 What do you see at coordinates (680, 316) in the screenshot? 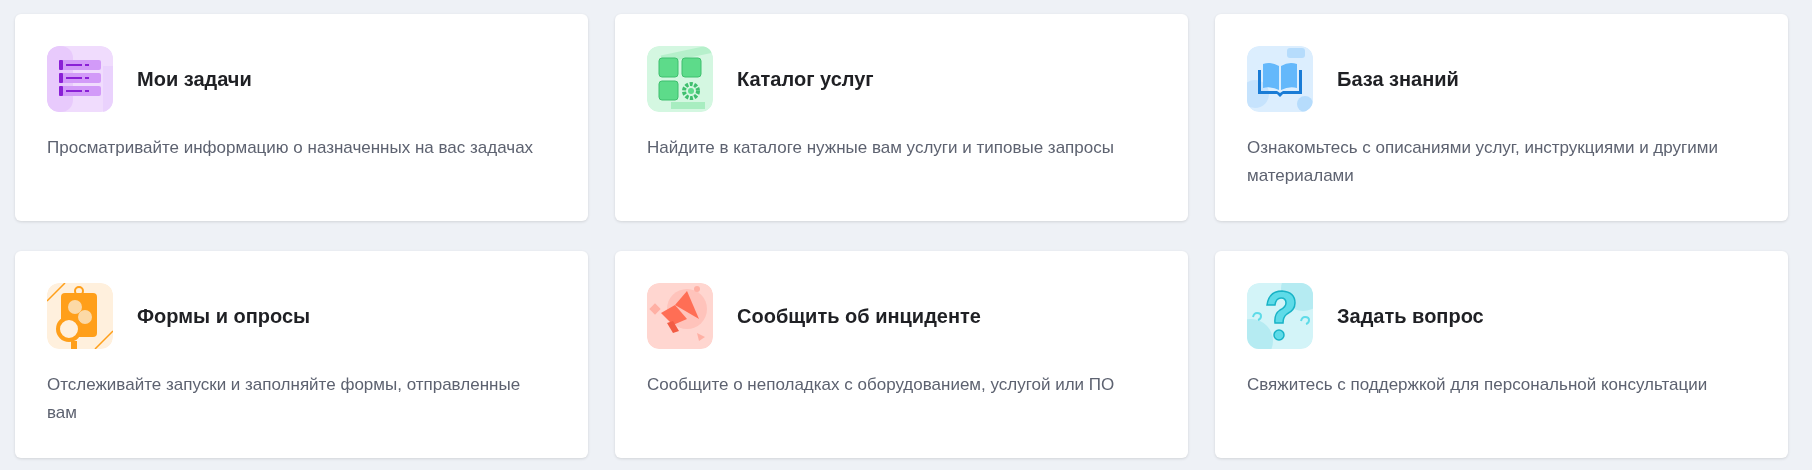
I see `megaphone-icon` at bounding box center [680, 316].